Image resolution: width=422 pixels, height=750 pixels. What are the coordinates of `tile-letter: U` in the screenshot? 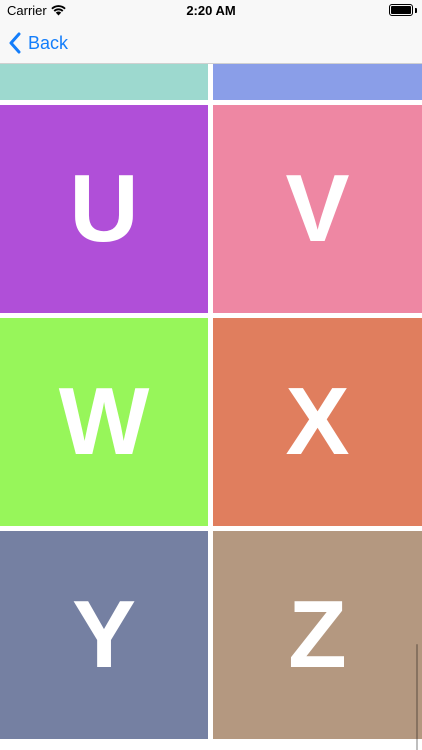 It's located at (104, 208).